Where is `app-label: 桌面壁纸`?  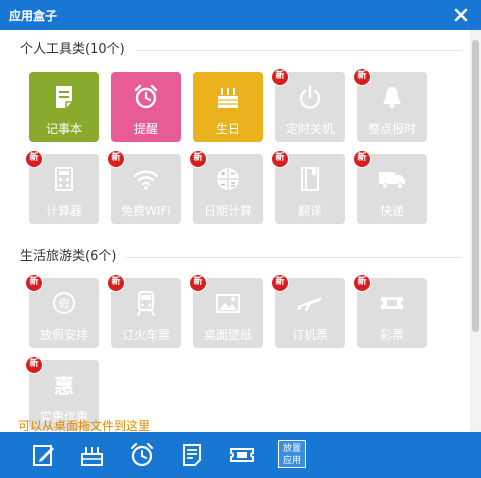 app-label: 桌面壁纸 is located at coordinates (227, 335).